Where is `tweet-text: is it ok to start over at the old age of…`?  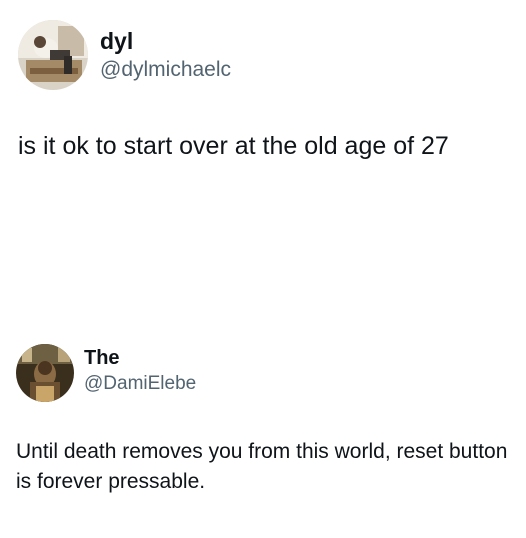
tweet-text: is it ok to start over at the old age of… is located at coordinates (233, 146).